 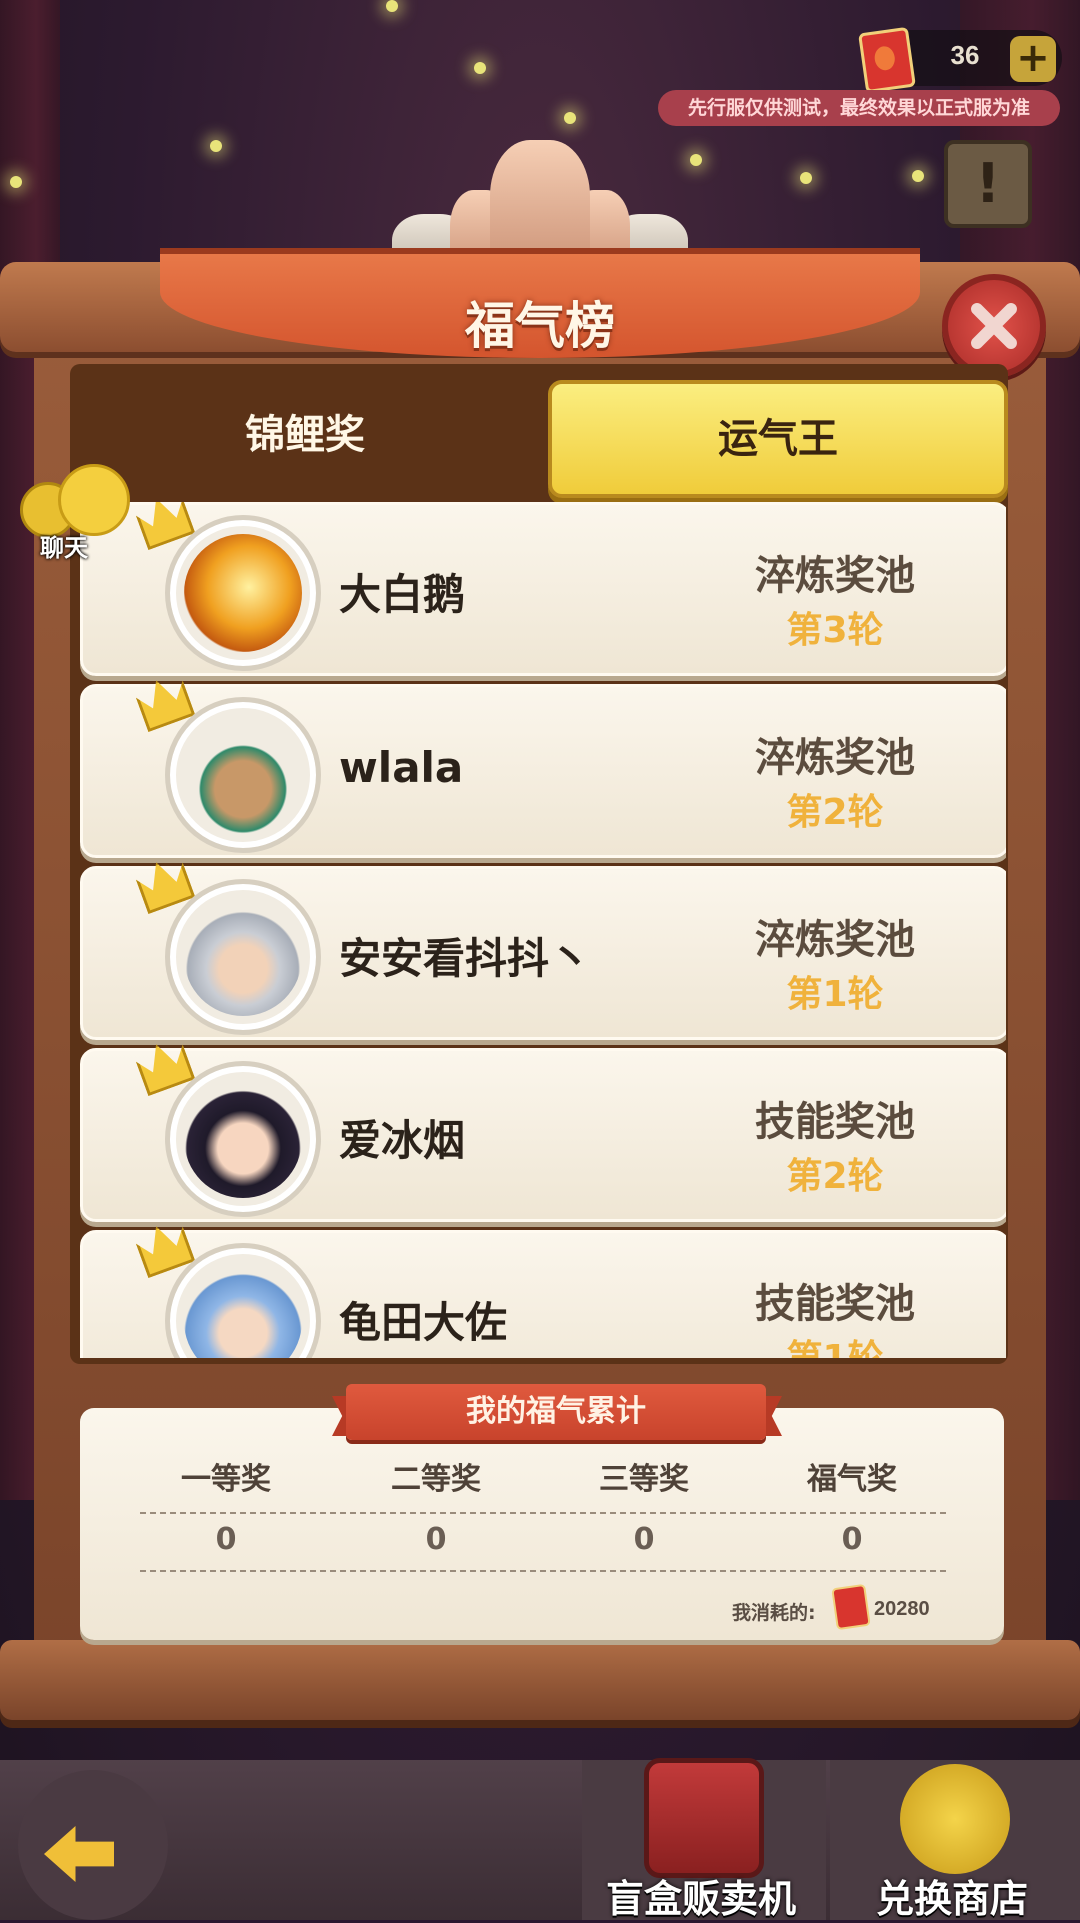 What do you see at coordinates (952, 1899) in the screenshot?
I see `exchange-shop-label: 兑换商店` at bounding box center [952, 1899].